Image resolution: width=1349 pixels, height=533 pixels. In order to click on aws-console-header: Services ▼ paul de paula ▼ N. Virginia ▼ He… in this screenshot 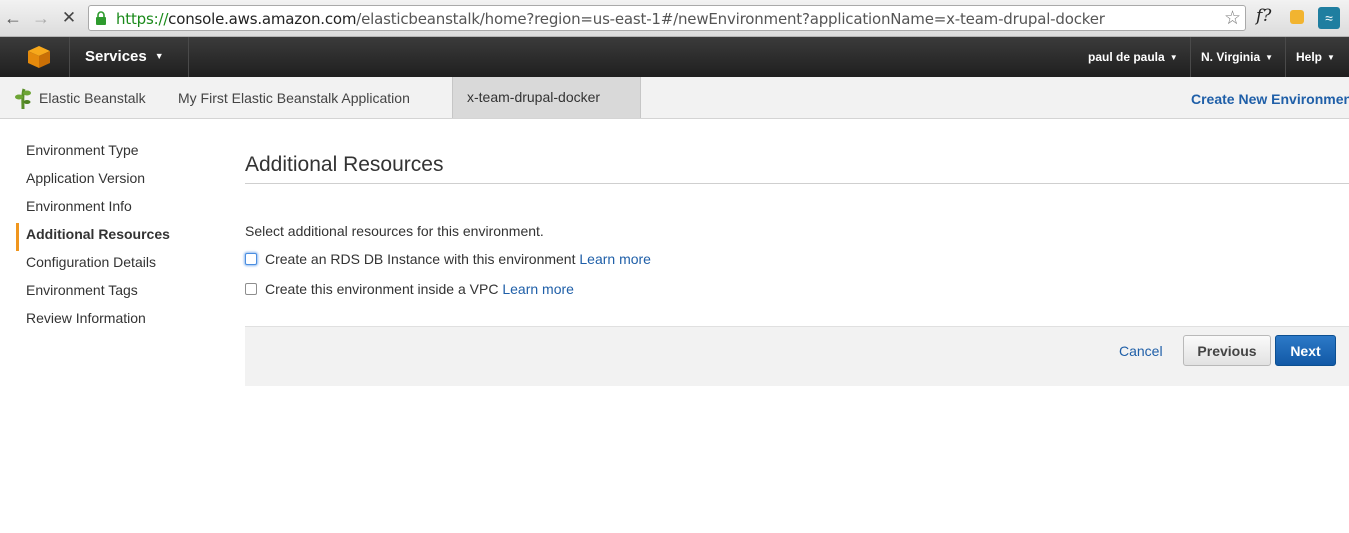, I will do `click(674, 57)`.